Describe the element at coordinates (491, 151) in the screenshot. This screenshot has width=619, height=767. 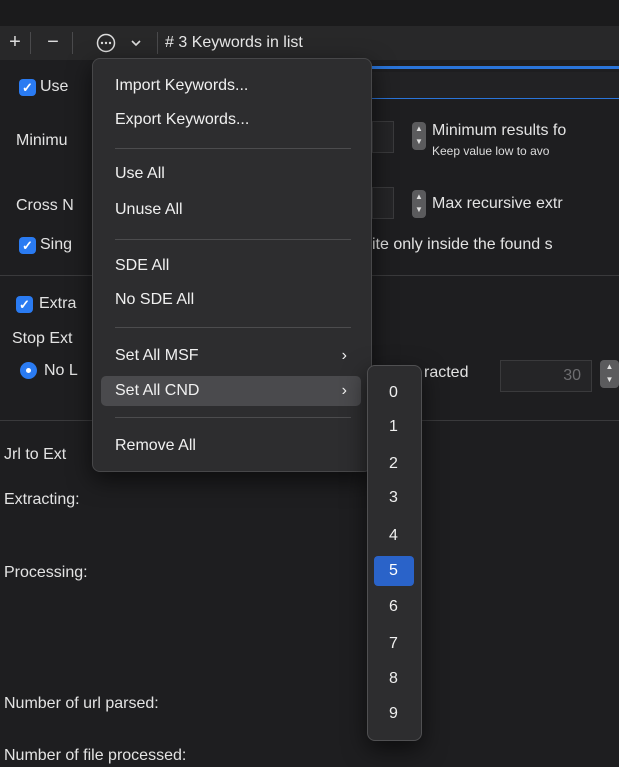
I see `minimum-results-hint: Keep value low to avo` at that location.